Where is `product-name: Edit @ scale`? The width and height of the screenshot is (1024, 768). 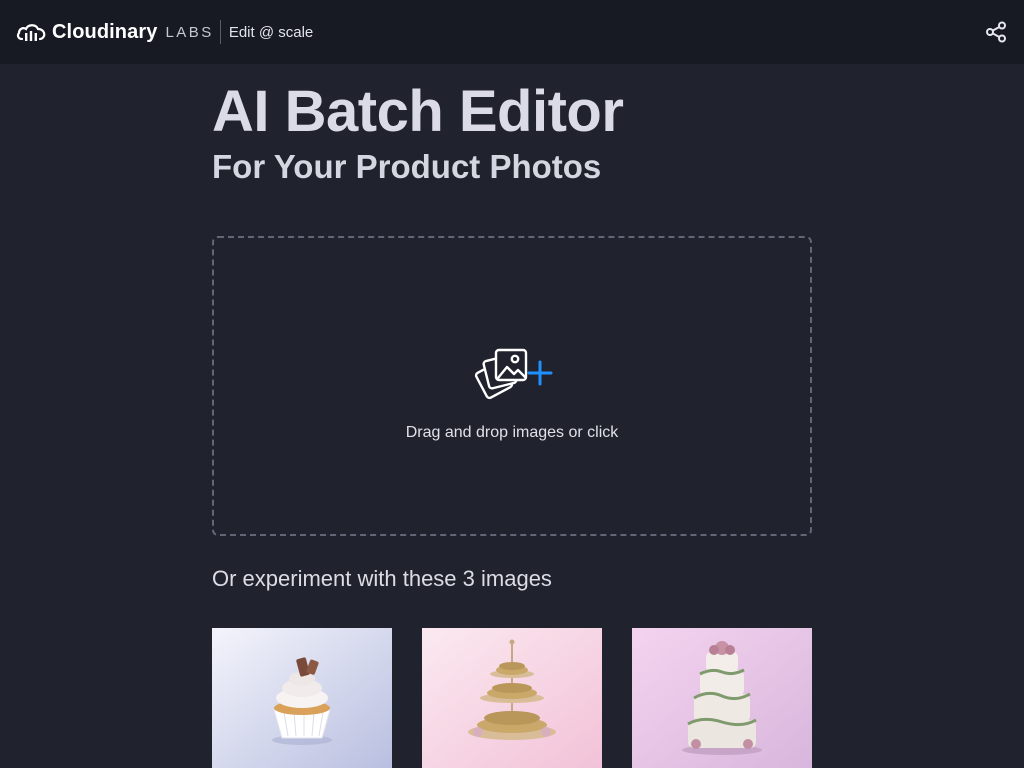
product-name: Edit @ scale is located at coordinates (271, 32).